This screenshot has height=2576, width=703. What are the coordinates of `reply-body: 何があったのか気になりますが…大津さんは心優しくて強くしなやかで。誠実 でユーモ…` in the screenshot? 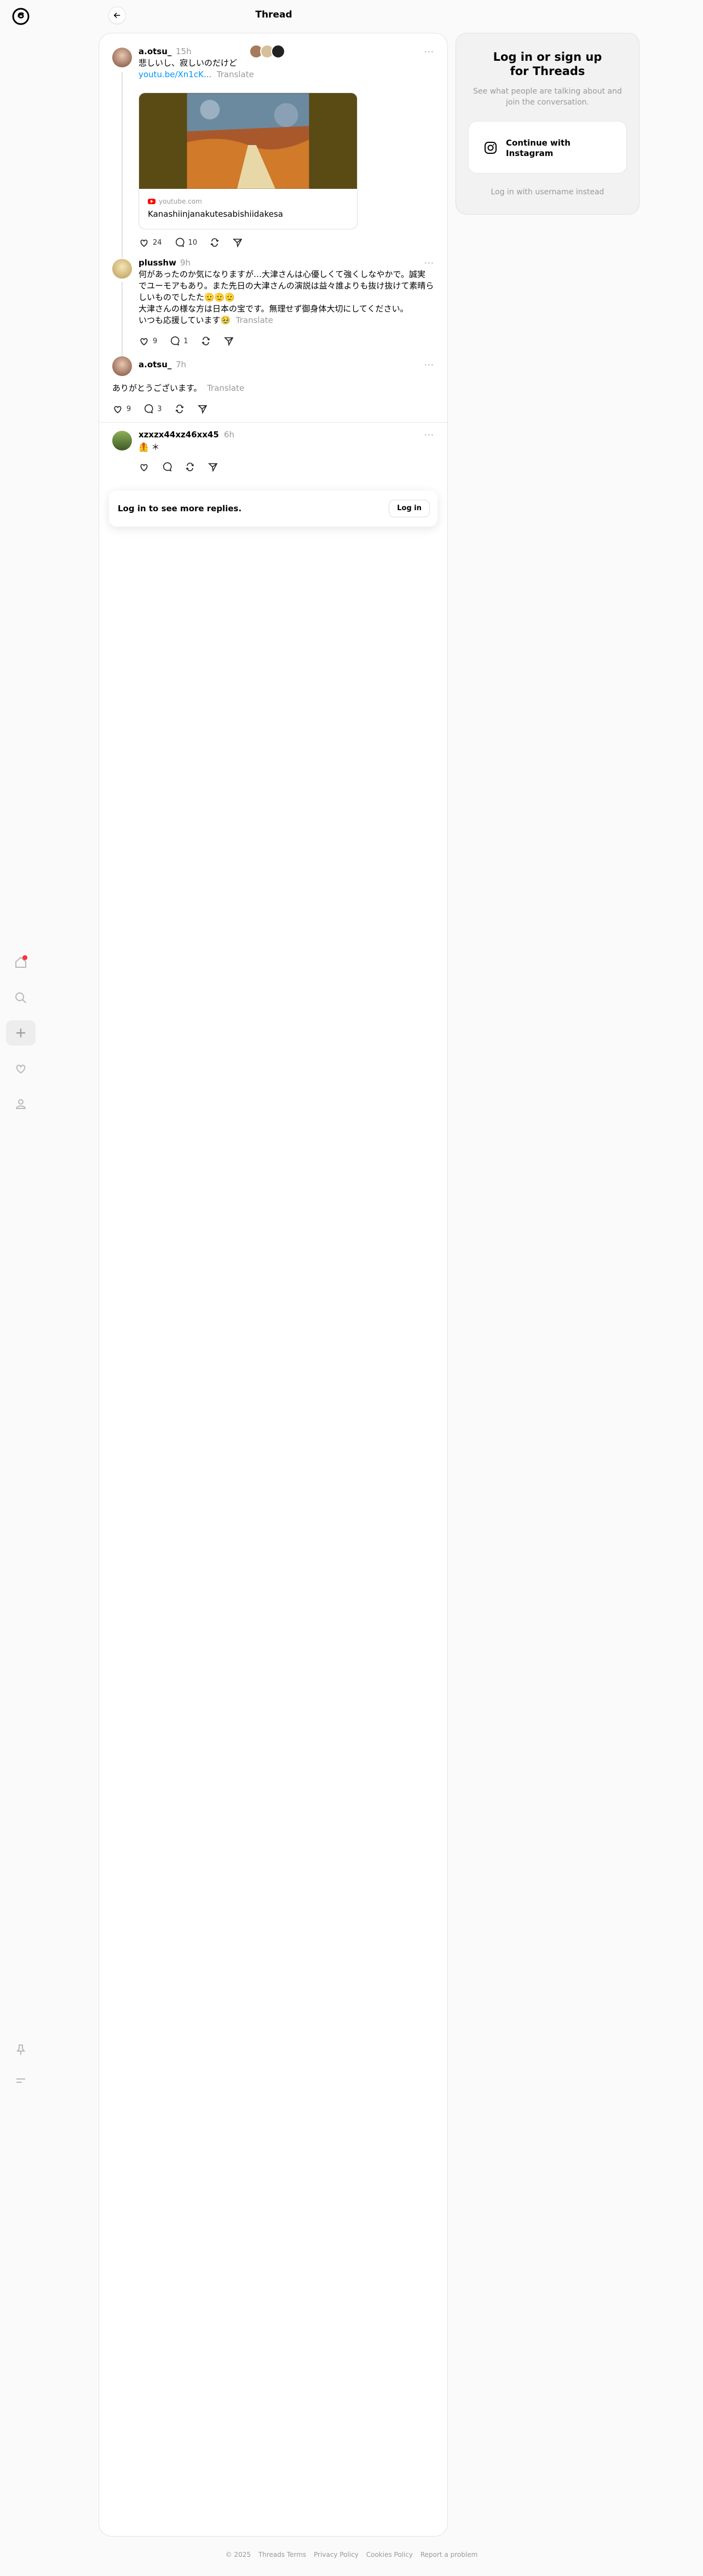 It's located at (286, 297).